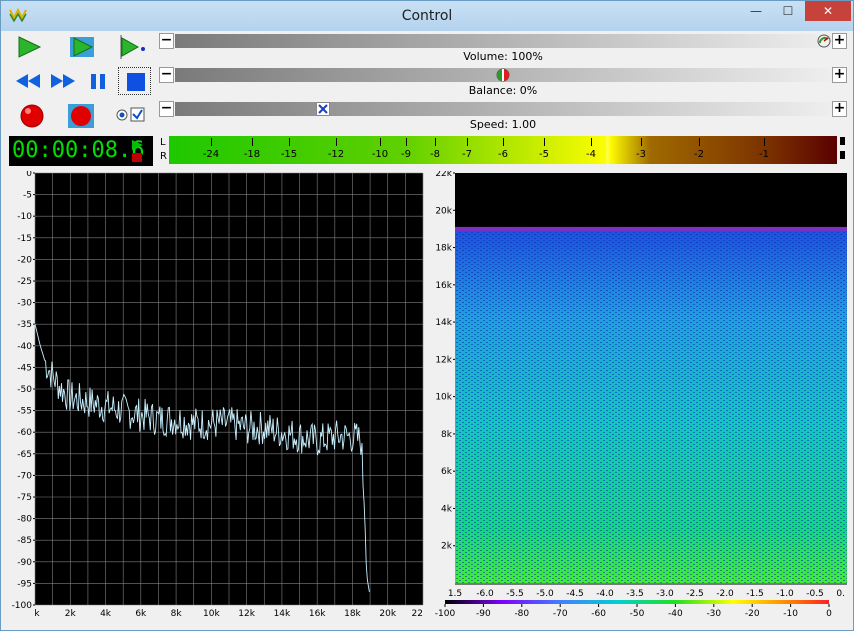 This screenshot has height=631, width=854. Describe the element at coordinates (336, 154) in the screenshot. I see `vu-tick-label: -12` at that location.